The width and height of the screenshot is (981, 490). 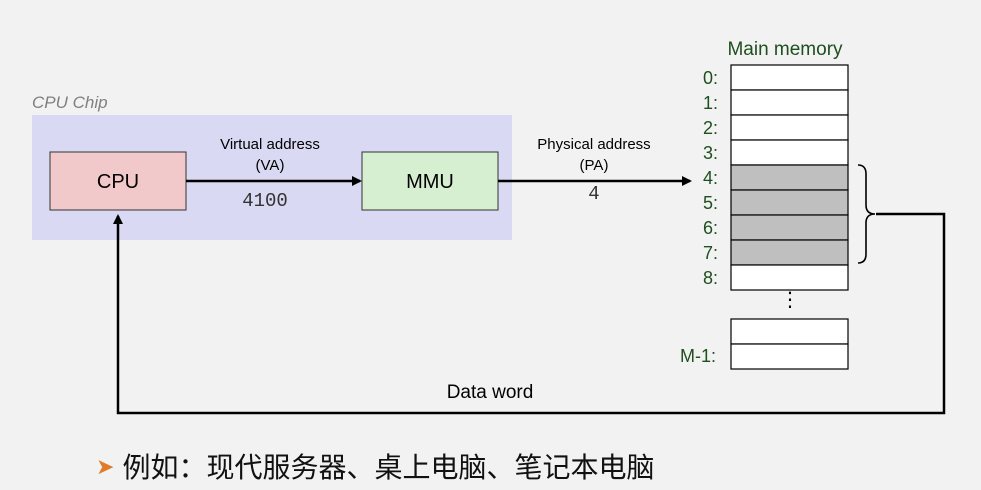 What do you see at coordinates (866, 214) in the screenshot?
I see `highlight-brace` at bounding box center [866, 214].